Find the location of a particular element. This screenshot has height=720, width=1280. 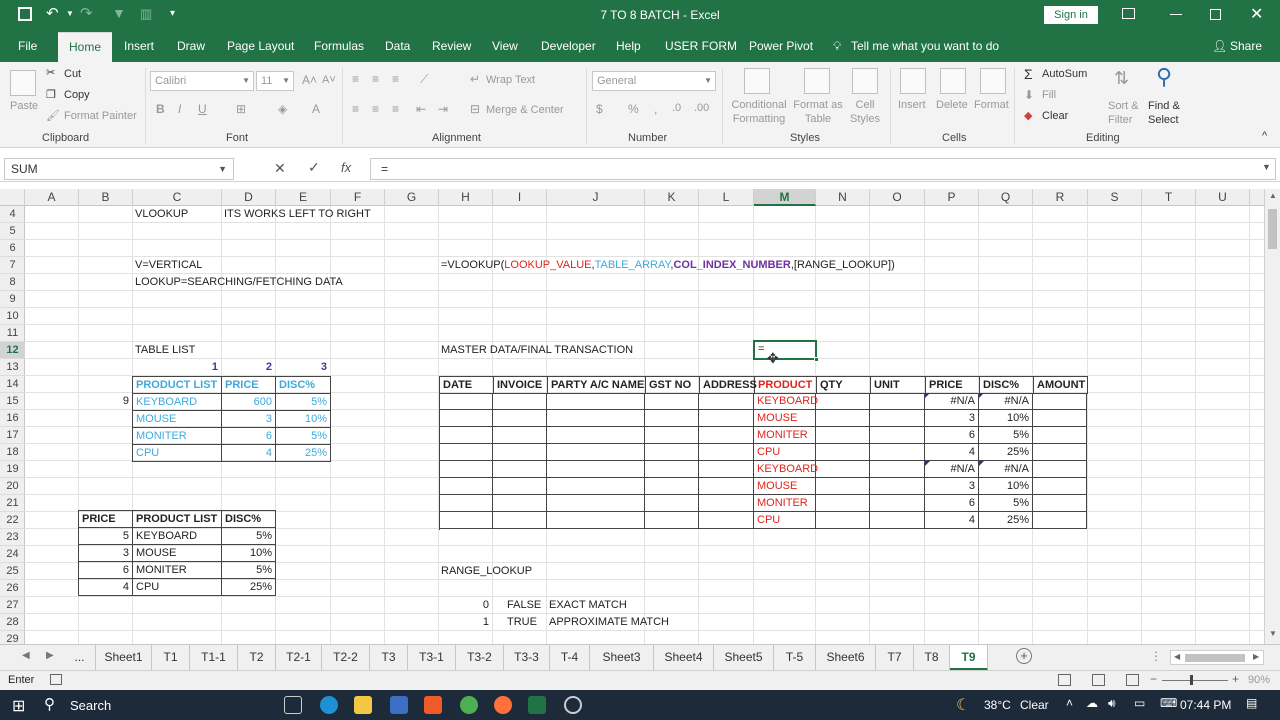

row-header: 17 is located at coordinates (12, 435).